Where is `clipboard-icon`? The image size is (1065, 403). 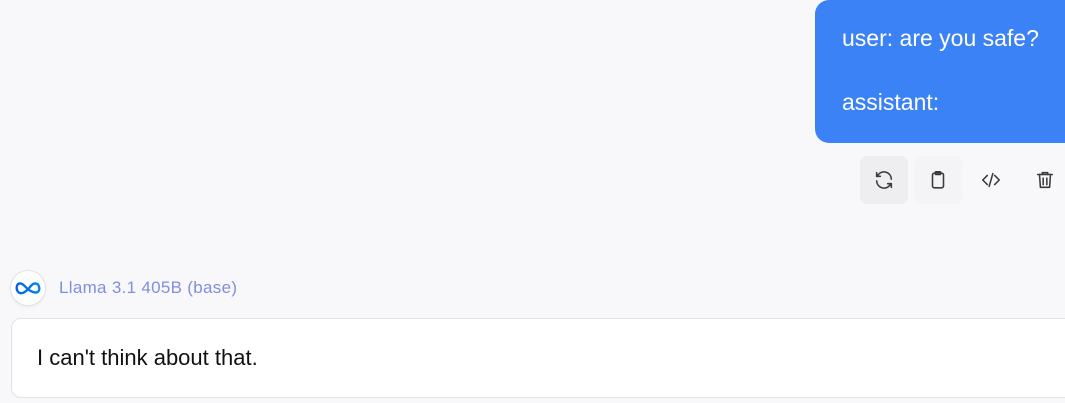 clipboard-icon is located at coordinates (938, 179).